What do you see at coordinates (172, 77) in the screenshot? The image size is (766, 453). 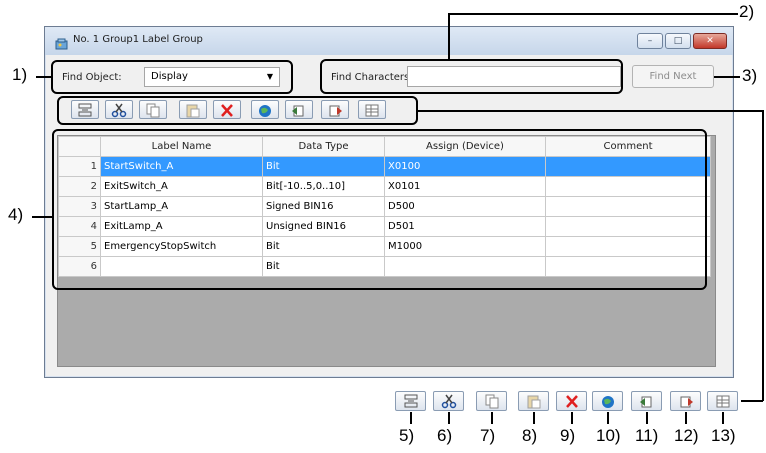 I see `frame-find-object` at bounding box center [172, 77].